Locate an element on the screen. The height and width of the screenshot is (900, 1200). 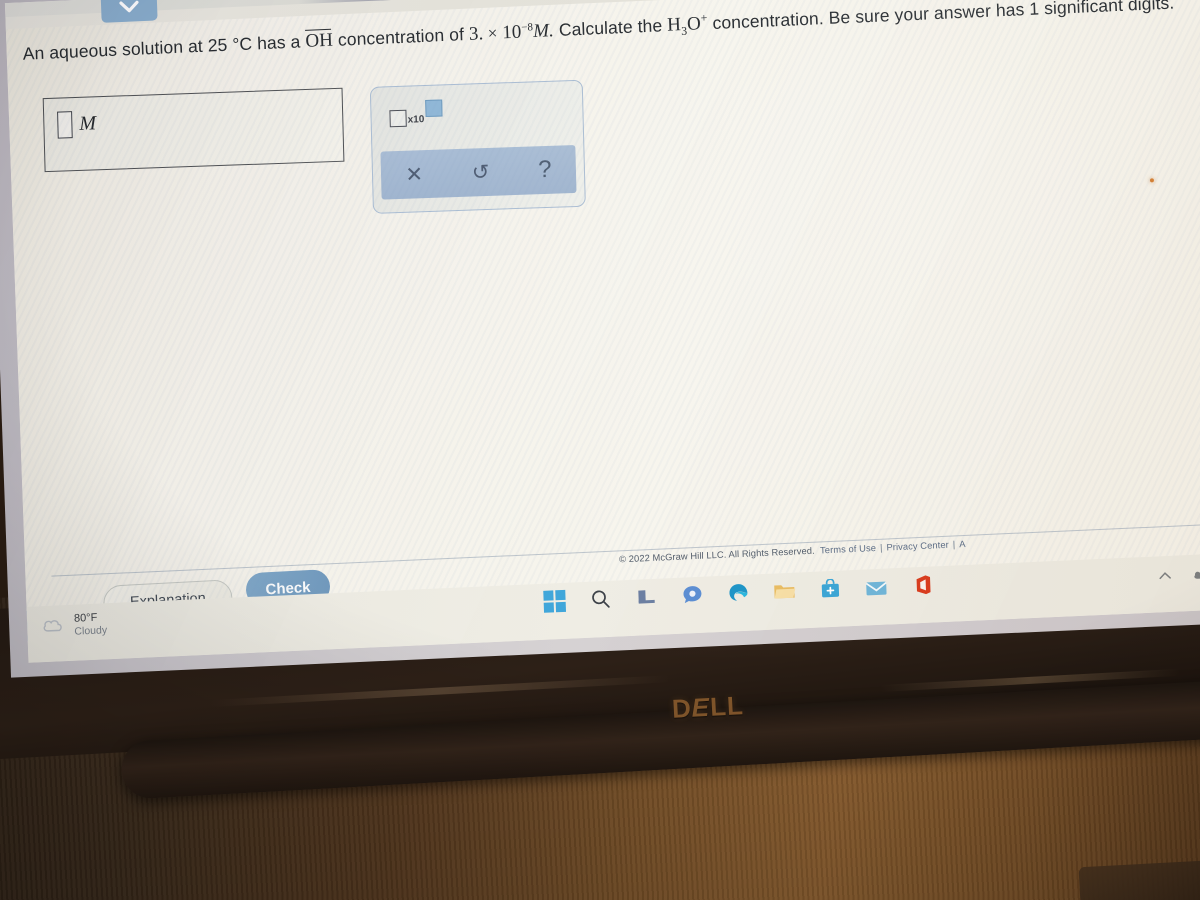
math-palette-top: x10 is located at coordinates (477, 117).